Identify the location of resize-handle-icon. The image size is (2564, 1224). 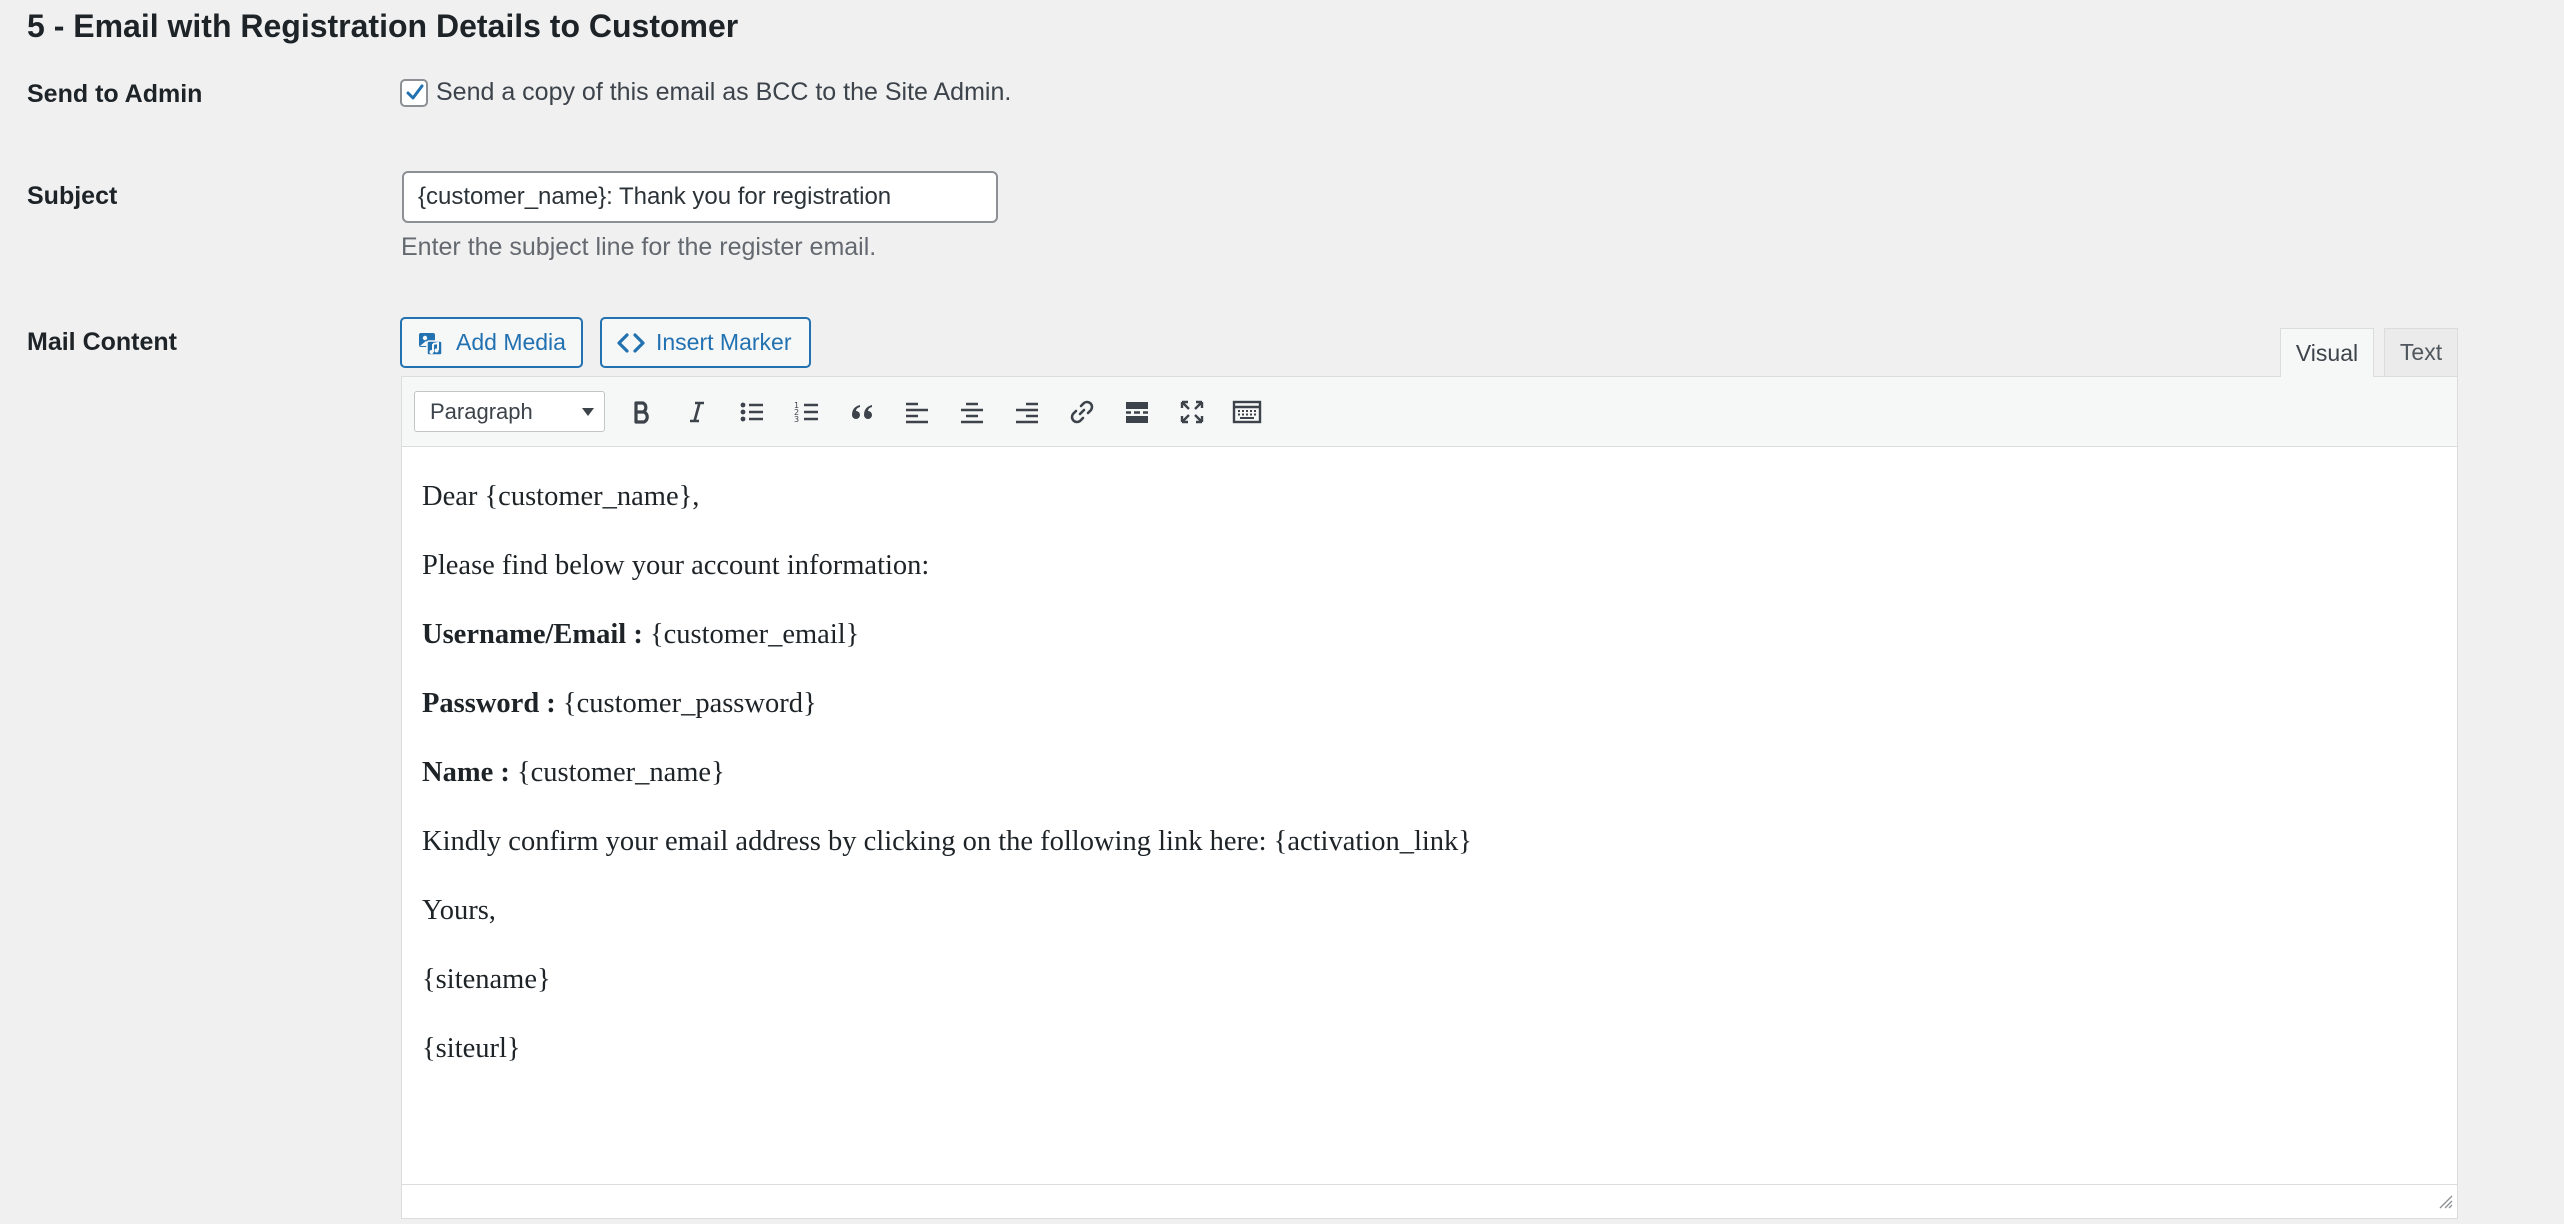
(2445, 1203).